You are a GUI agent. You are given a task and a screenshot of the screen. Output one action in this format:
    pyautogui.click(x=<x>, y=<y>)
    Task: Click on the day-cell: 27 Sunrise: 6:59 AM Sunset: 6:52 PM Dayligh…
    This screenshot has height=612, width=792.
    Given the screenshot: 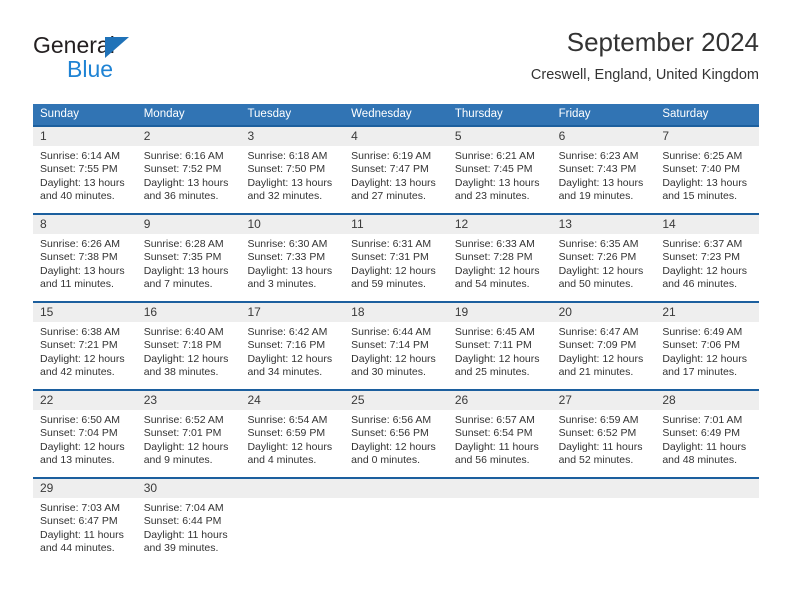 What is the action you would take?
    pyautogui.click(x=603, y=434)
    